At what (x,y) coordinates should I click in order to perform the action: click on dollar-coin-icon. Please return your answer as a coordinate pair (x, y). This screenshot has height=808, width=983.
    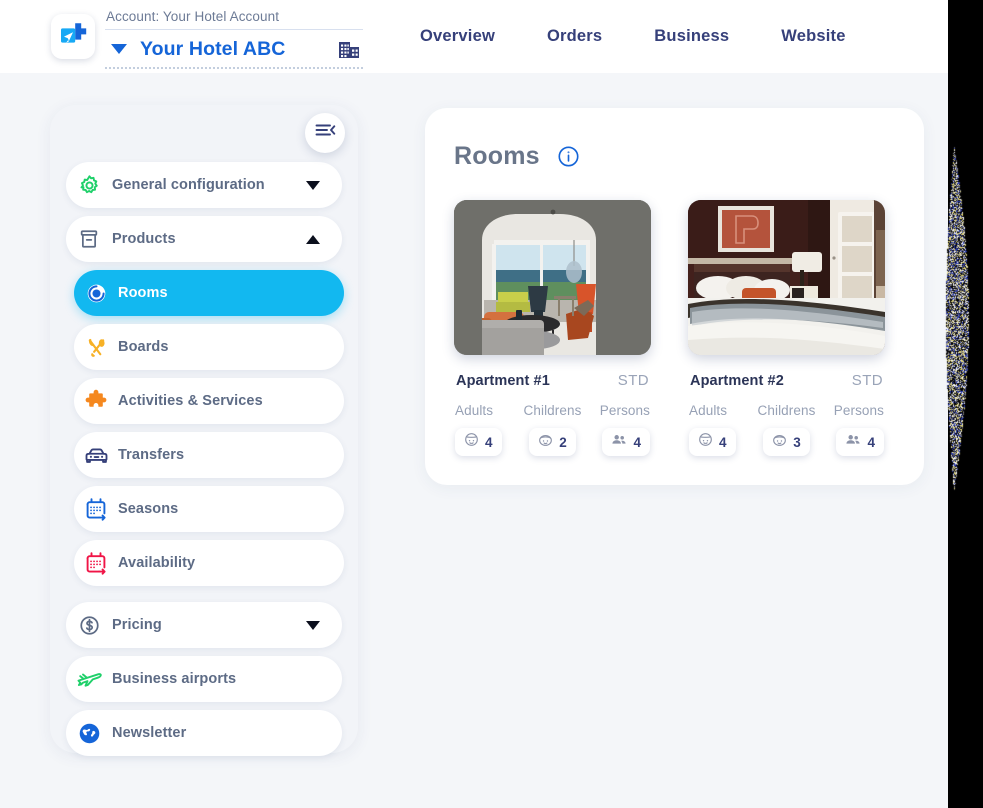
    Looking at the image, I should click on (89, 625).